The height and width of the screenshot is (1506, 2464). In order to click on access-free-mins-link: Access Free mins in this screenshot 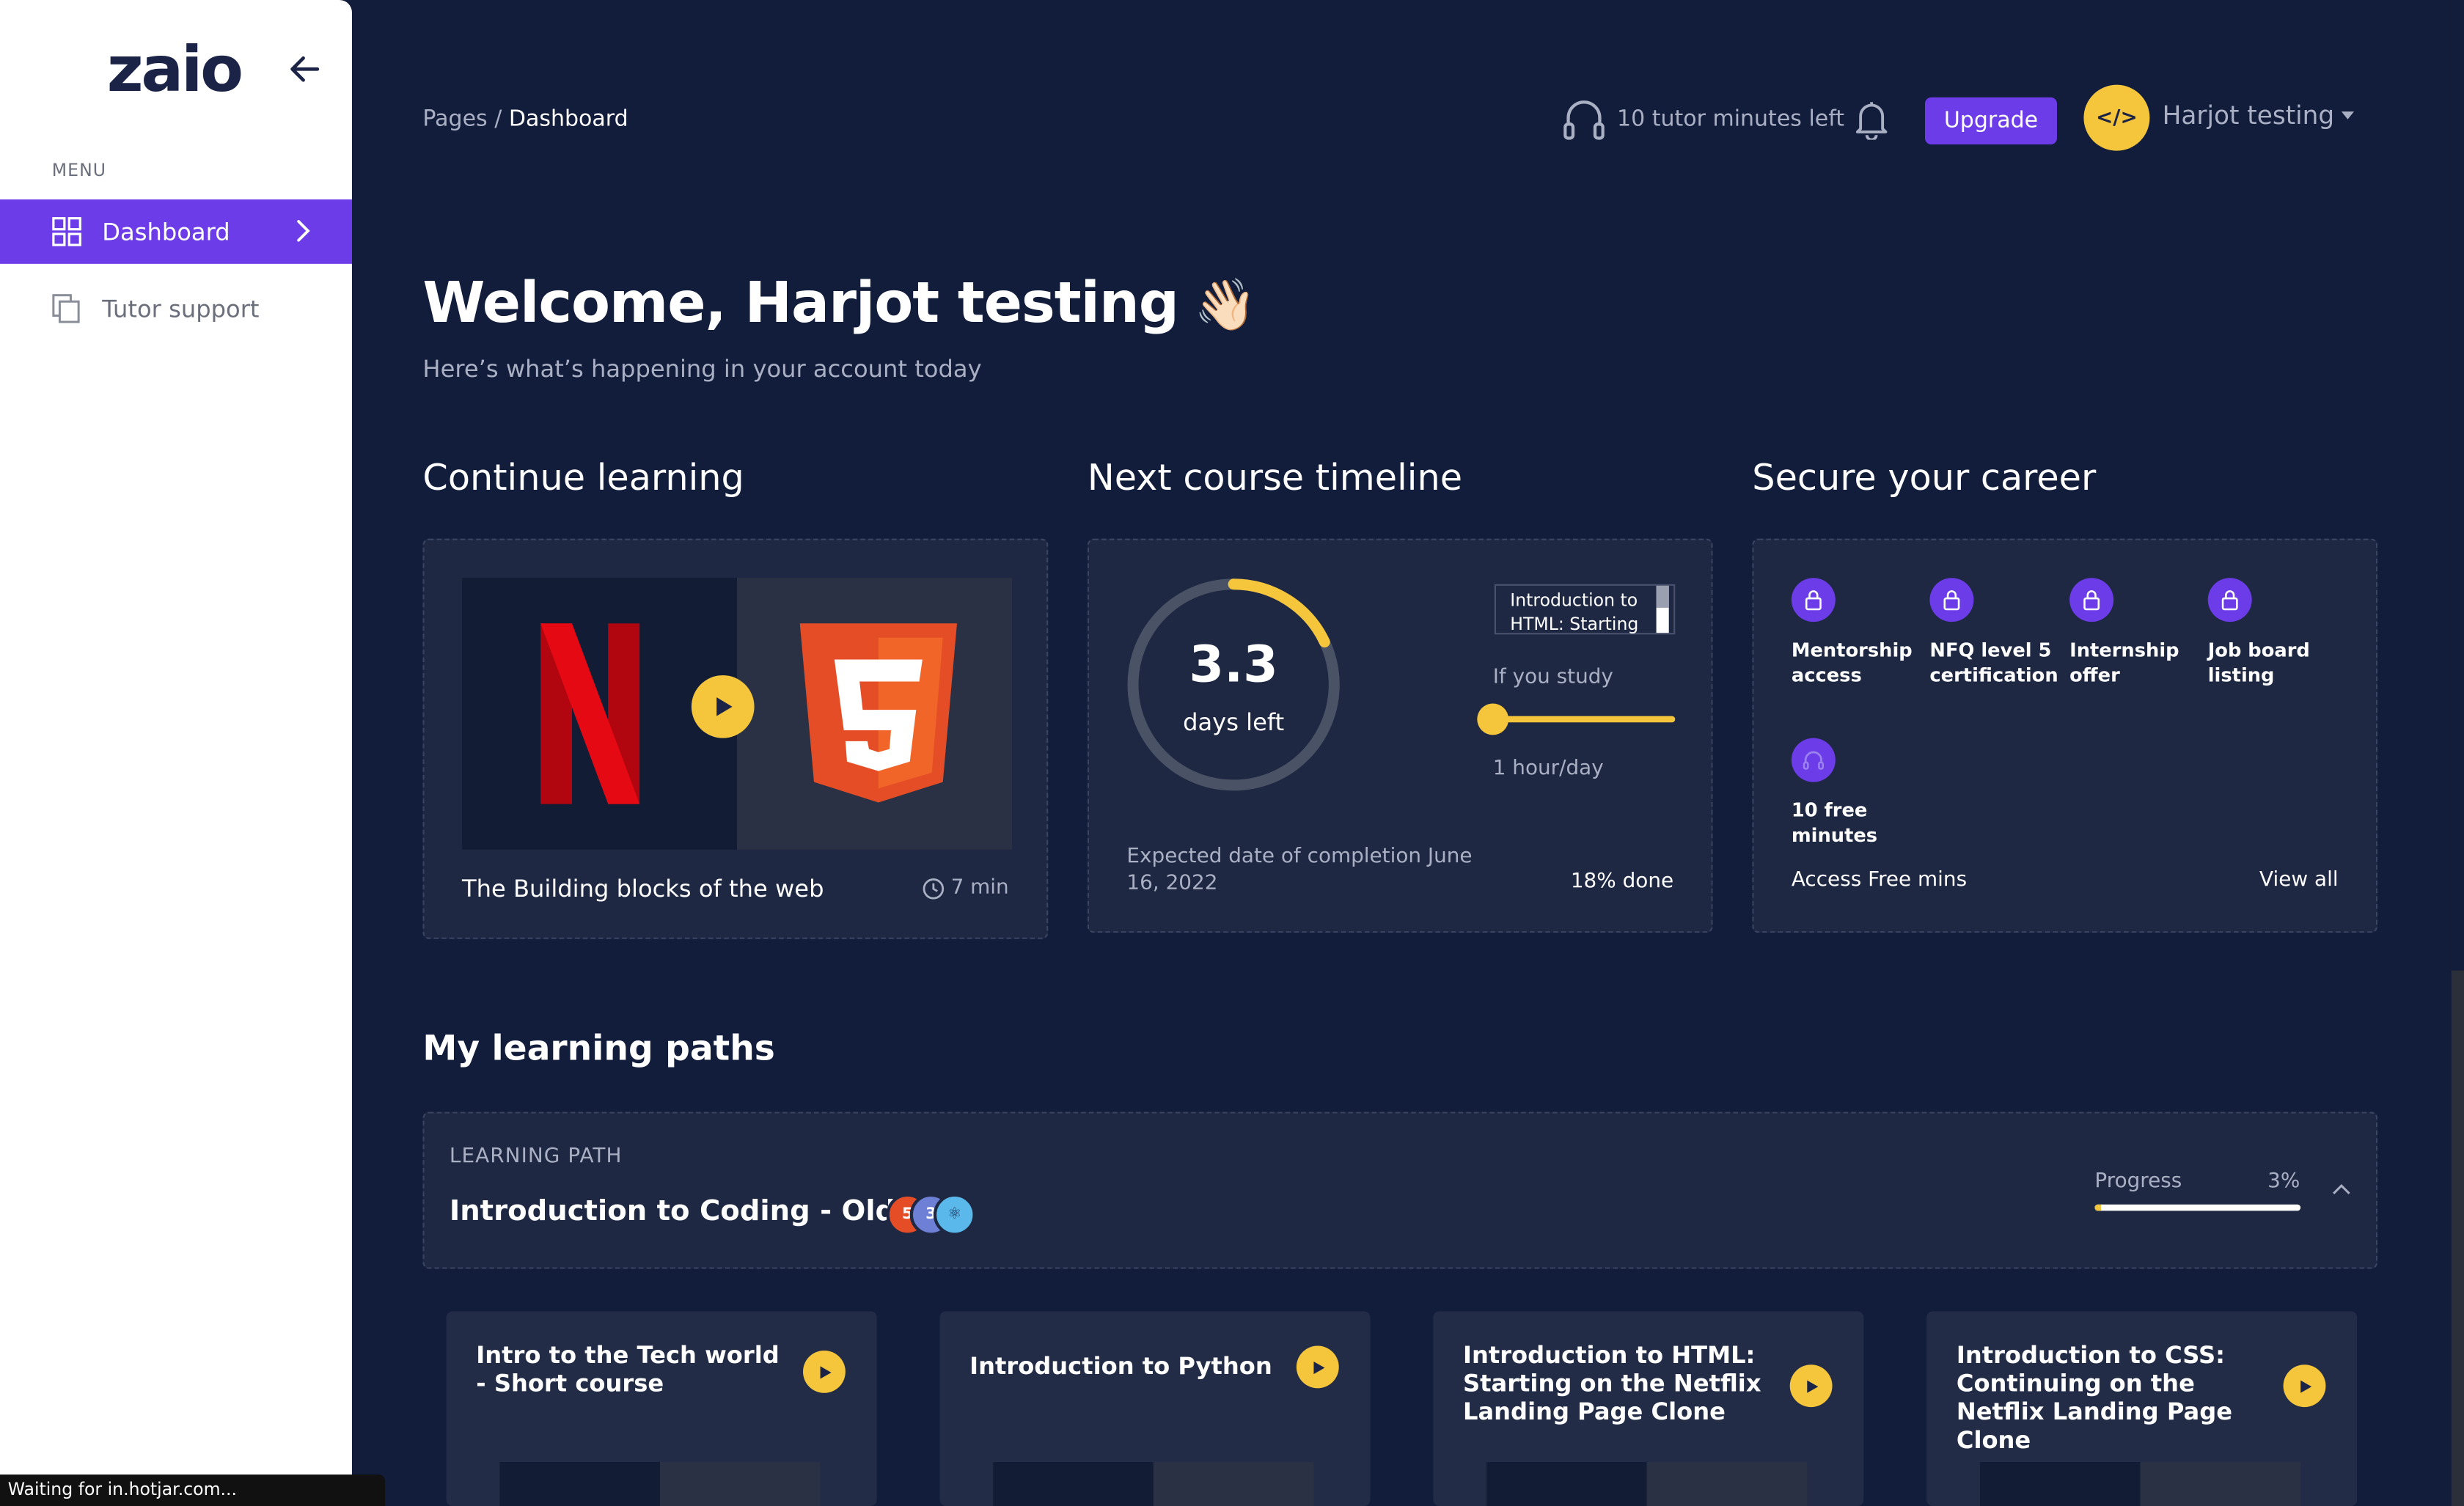, I will do `click(1879, 880)`.